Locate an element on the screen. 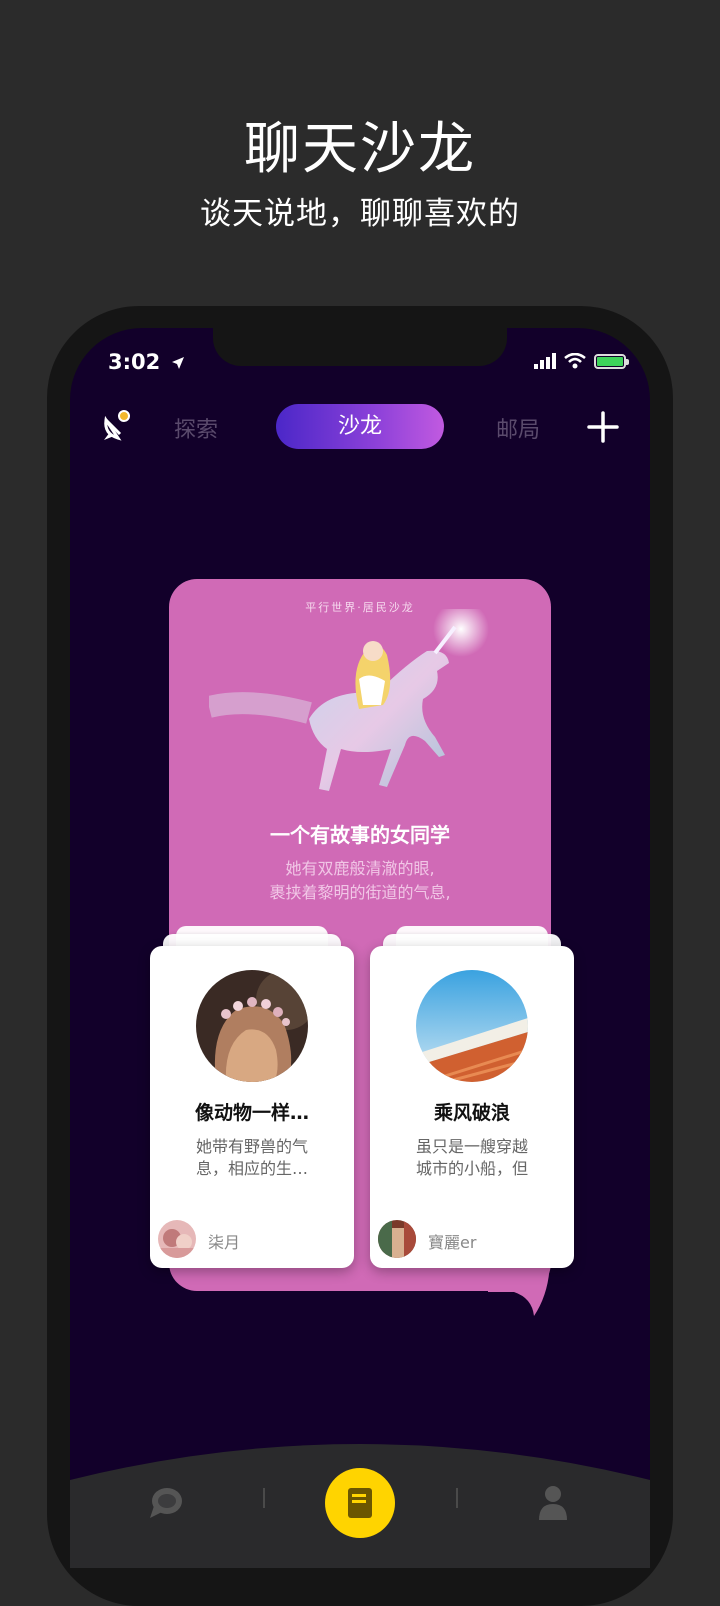  battery-icon is located at coordinates (611, 361).